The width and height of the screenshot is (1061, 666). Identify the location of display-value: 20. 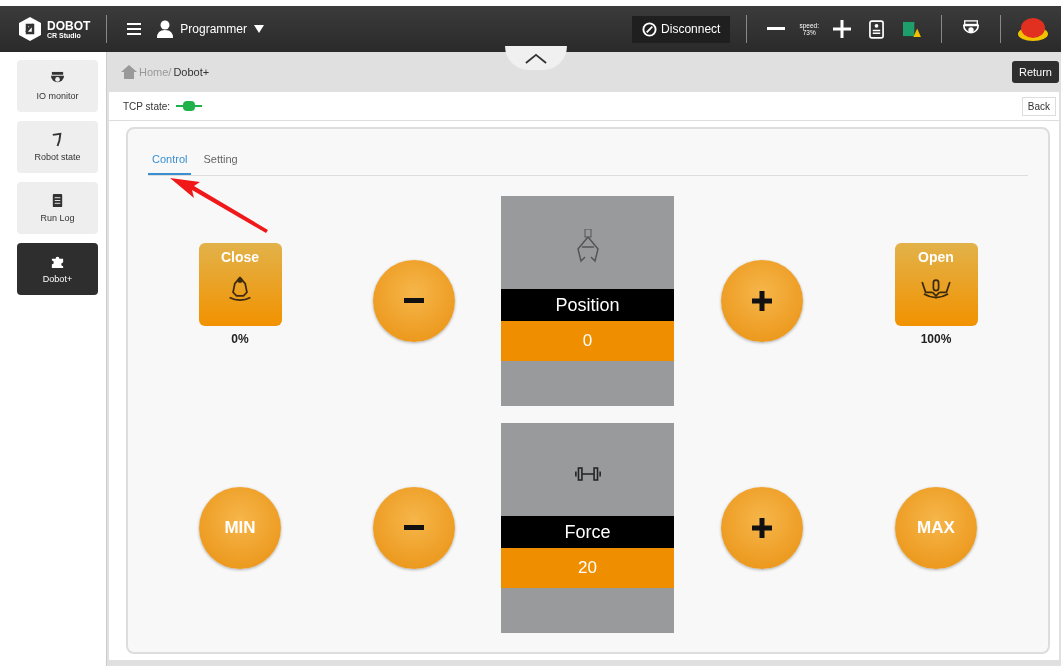
(587, 568).